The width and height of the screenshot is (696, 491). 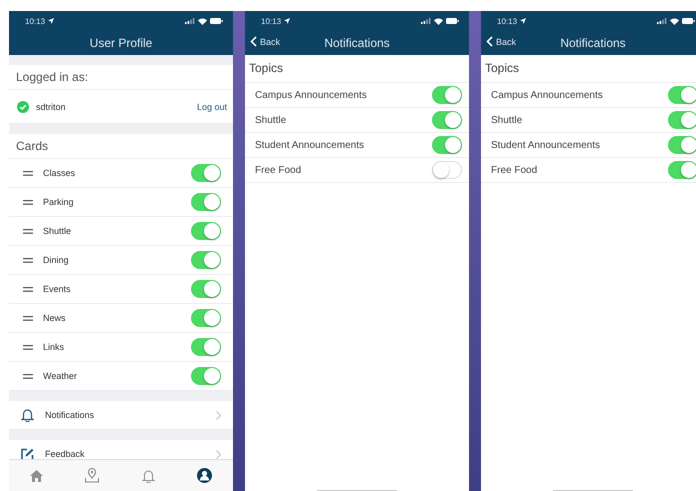 I want to click on card-label: Classes, so click(x=59, y=173).